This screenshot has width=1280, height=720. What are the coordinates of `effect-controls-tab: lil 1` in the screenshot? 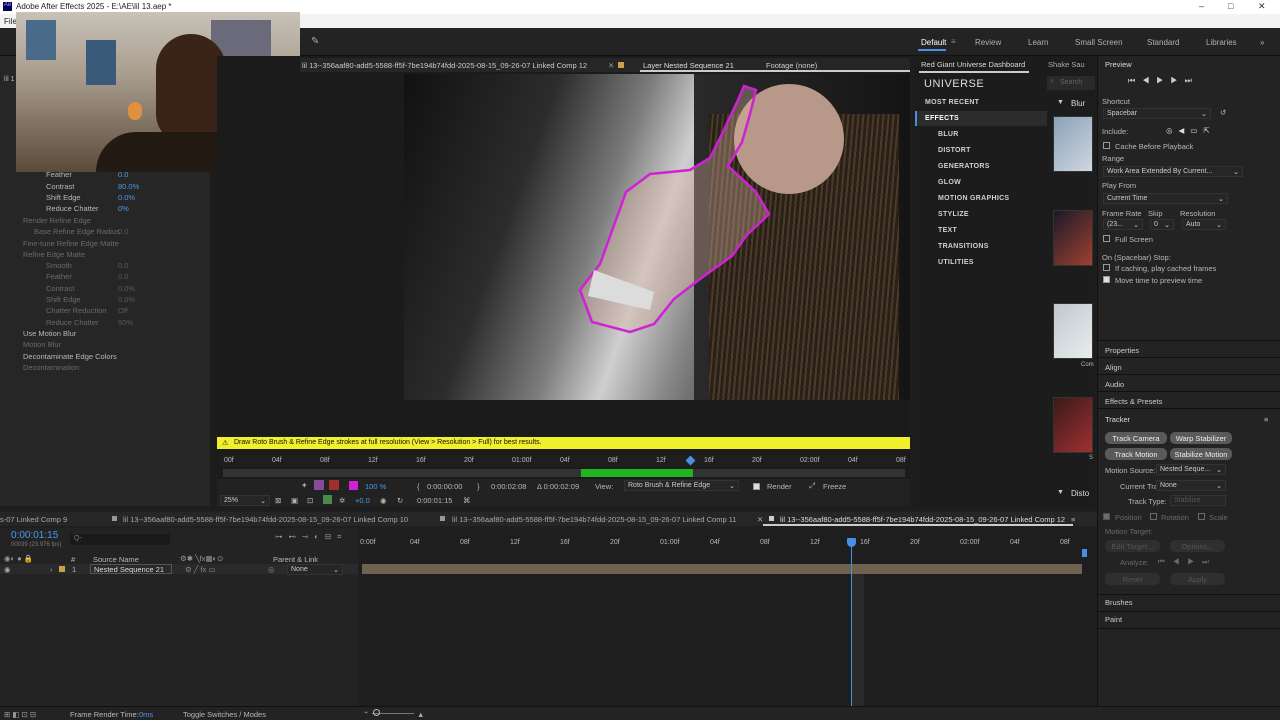 It's located at (9, 79).